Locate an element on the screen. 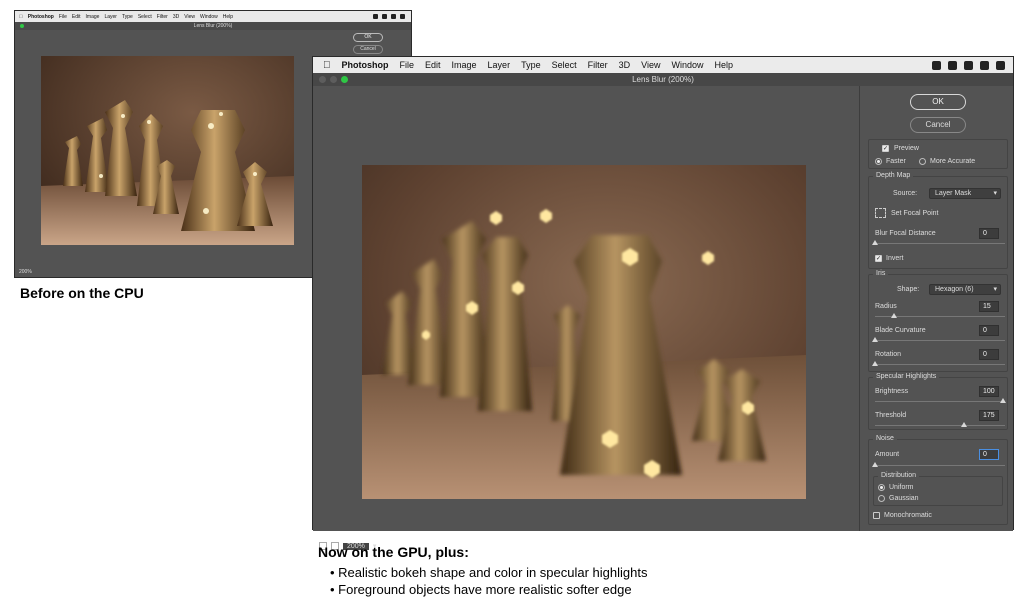  small-menu-photoshop: Photoshop is located at coordinates (41, 17).